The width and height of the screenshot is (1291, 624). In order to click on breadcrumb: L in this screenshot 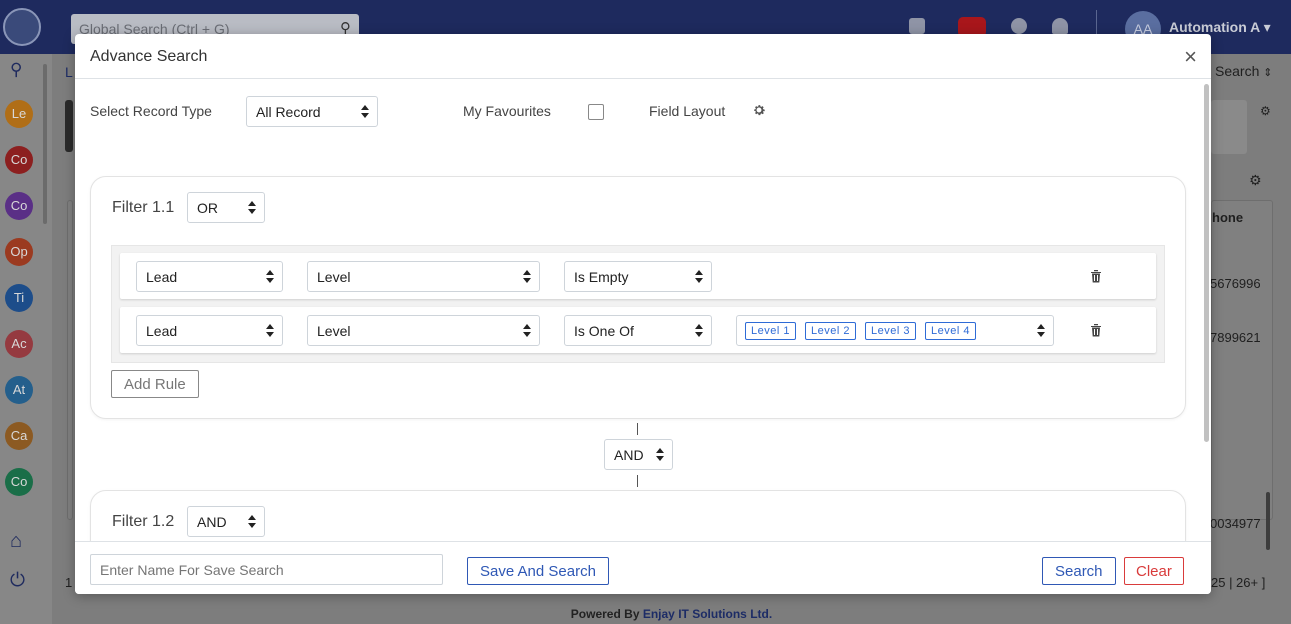, I will do `click(69, 72)`.